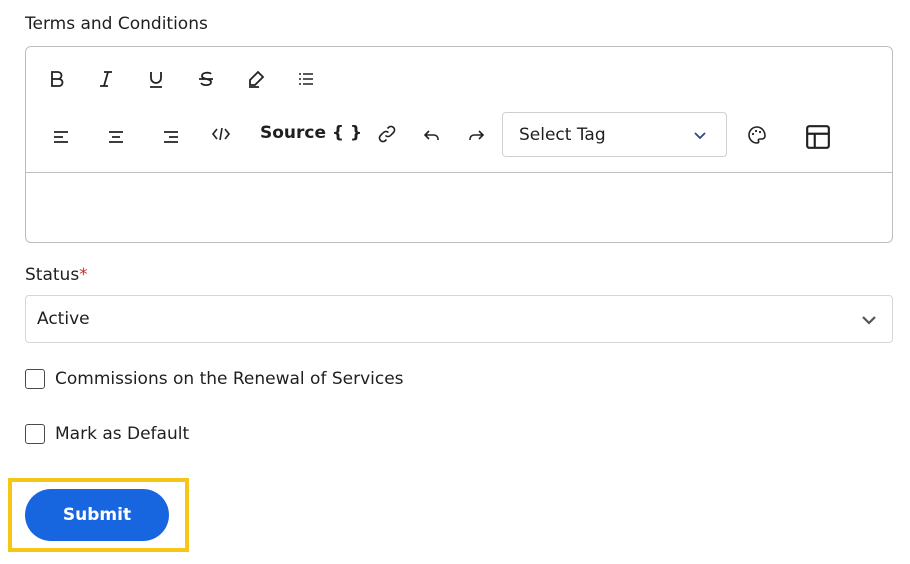  I want to click on commissions-renewal-label: Commissions on the Renewal of Services, so click(229, 379).